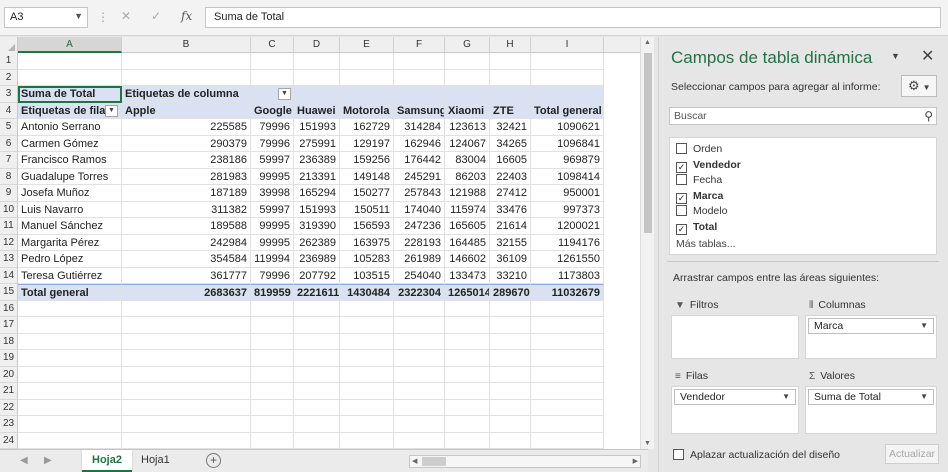 The height and width of the screenshot is (472, 948). I want to click on data-cell: 115974, so click(467, 209).